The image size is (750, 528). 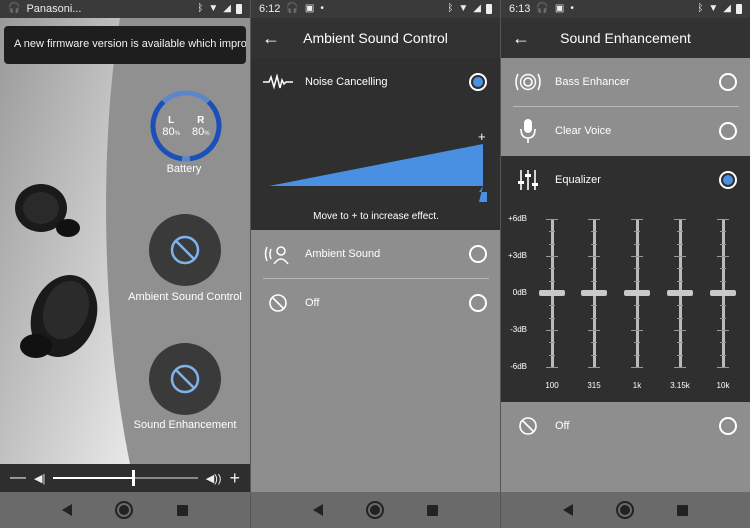 I want to click on battery-right-unit: %, so click(x=207, y=133).